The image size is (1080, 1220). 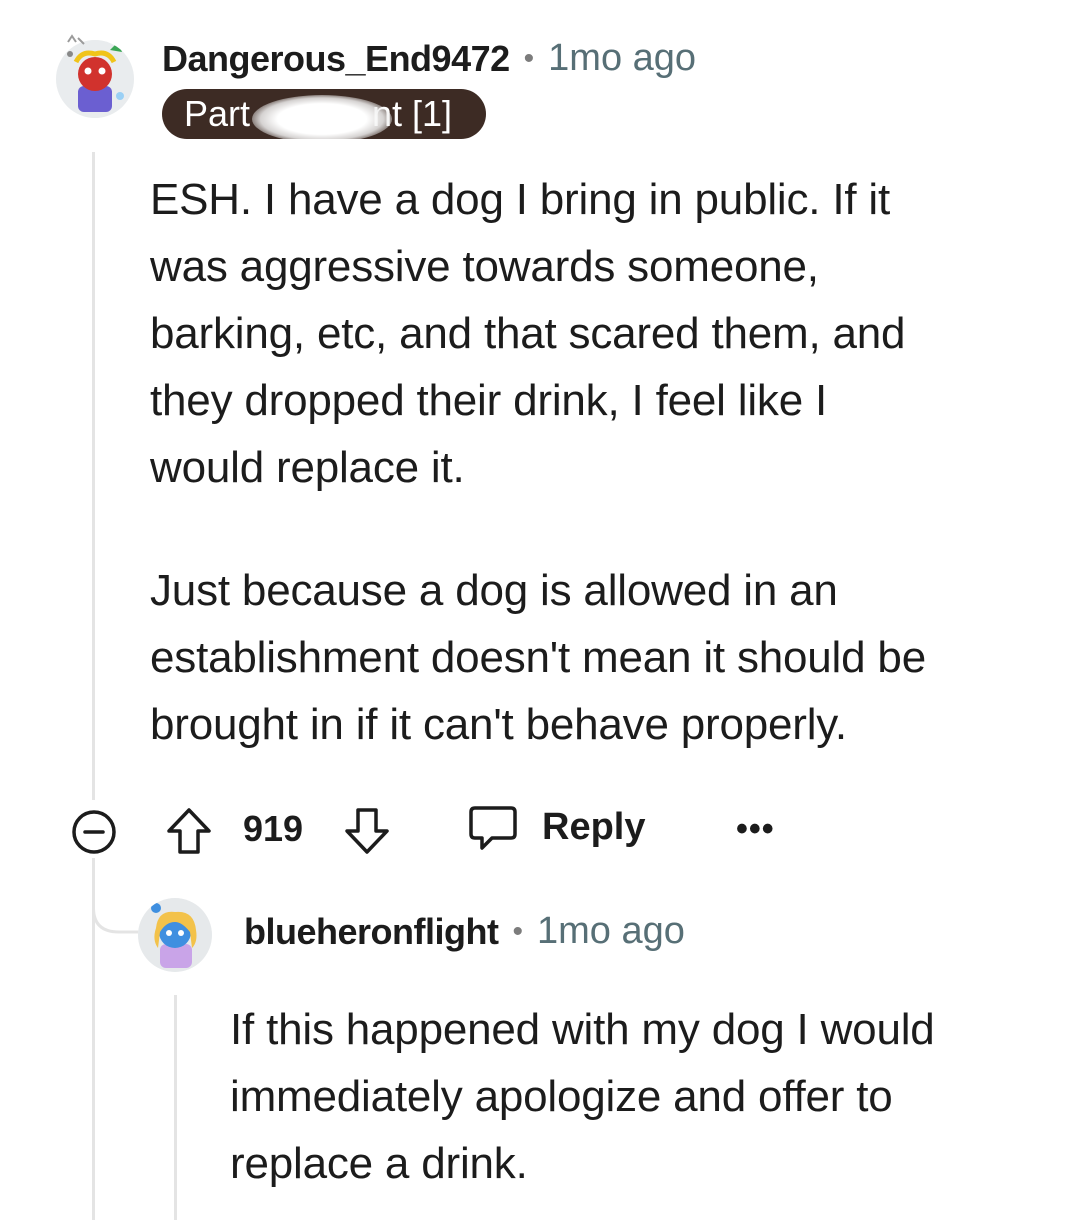 What do you see at coordinates (493, 828) in the screenshot?
I see `reply-icon` at bounding box center [493, 828].